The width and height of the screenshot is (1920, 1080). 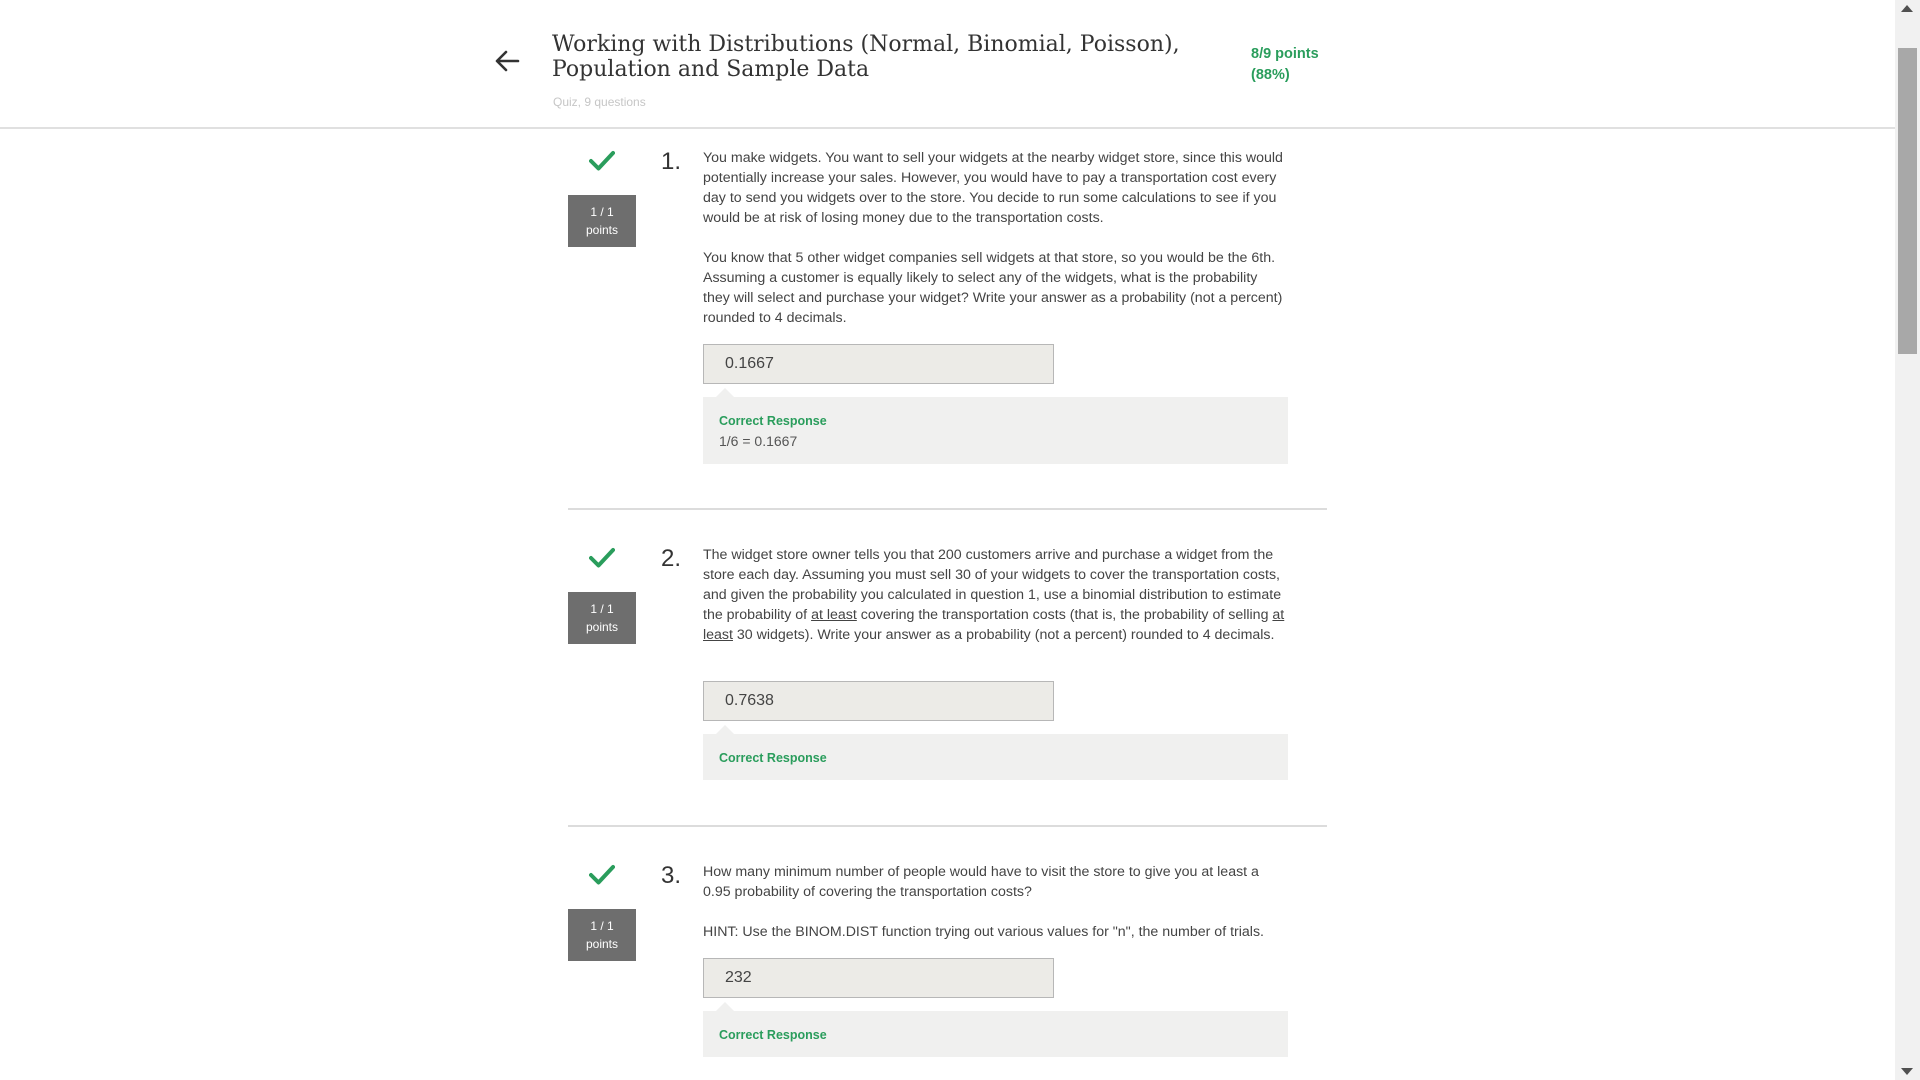 I want to click on scrollbar-thumb, so click(x=1907, y=201).